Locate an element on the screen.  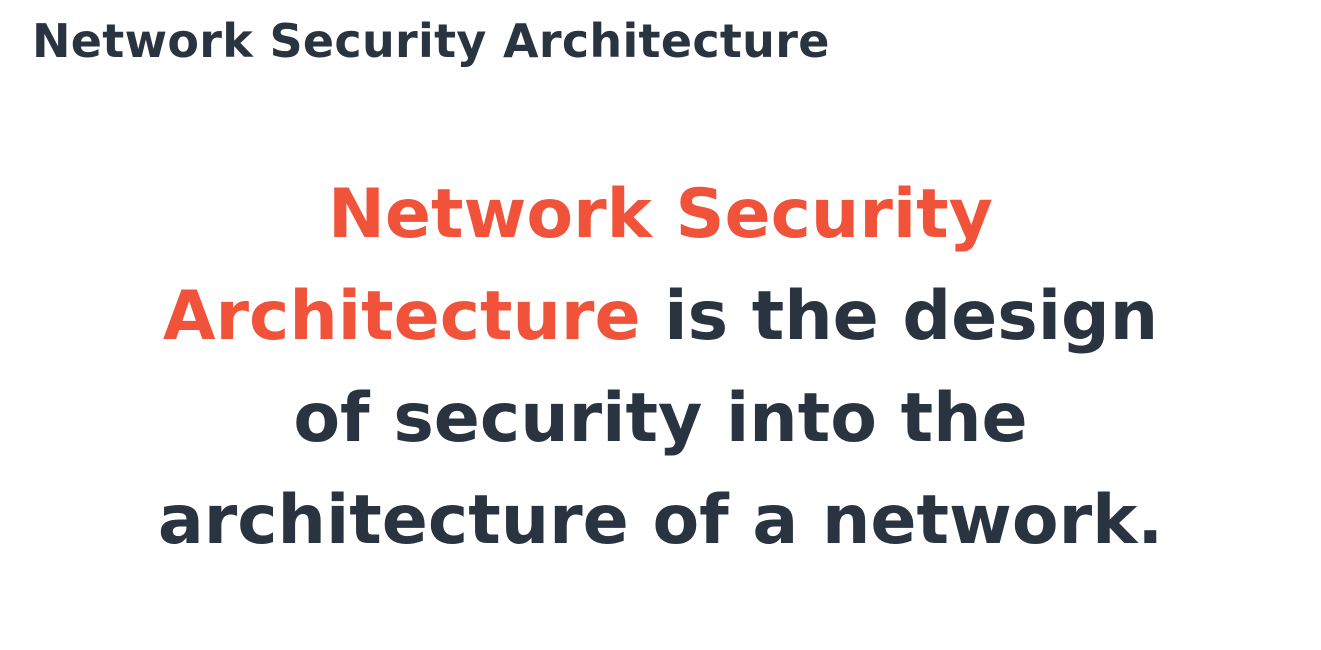
statement-line-3: of security into the is located at coordinates (660, 418).